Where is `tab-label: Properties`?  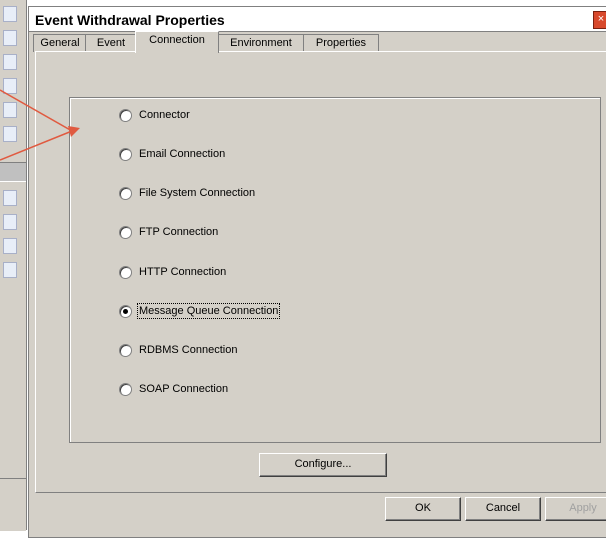
tab-label: Properties is located at coordinates (341, 43).